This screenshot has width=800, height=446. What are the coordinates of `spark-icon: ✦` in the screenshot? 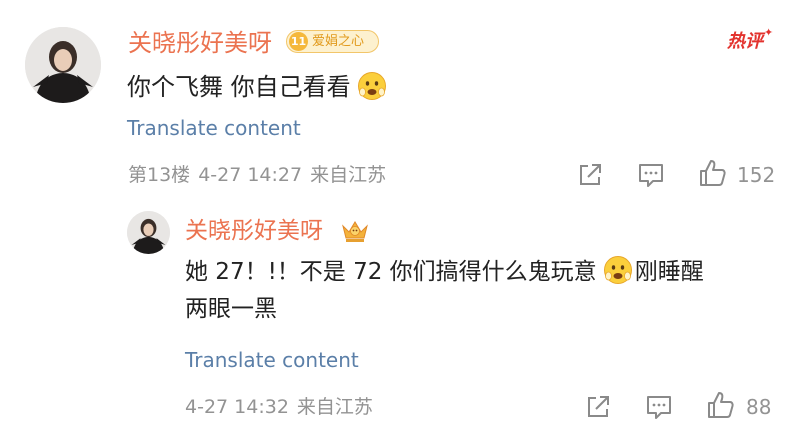 It's located at (769, 32).